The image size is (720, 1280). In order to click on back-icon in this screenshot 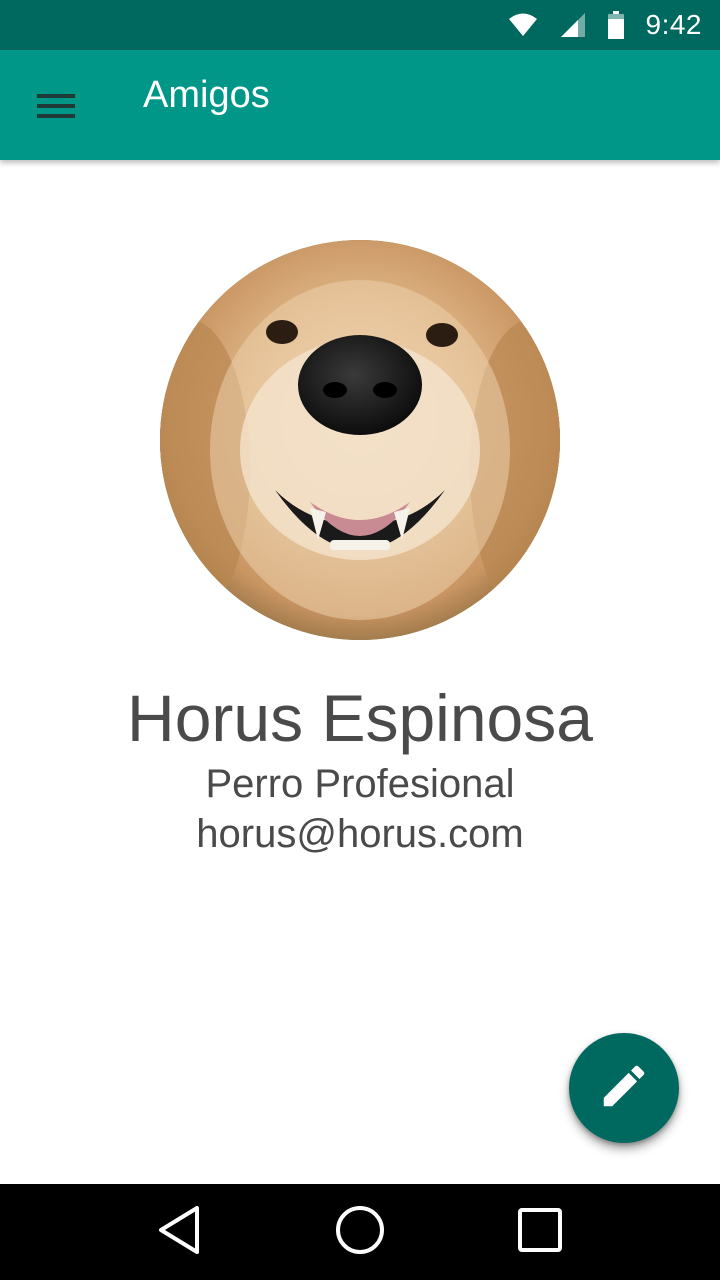, I will do `click(180, 1232)`.